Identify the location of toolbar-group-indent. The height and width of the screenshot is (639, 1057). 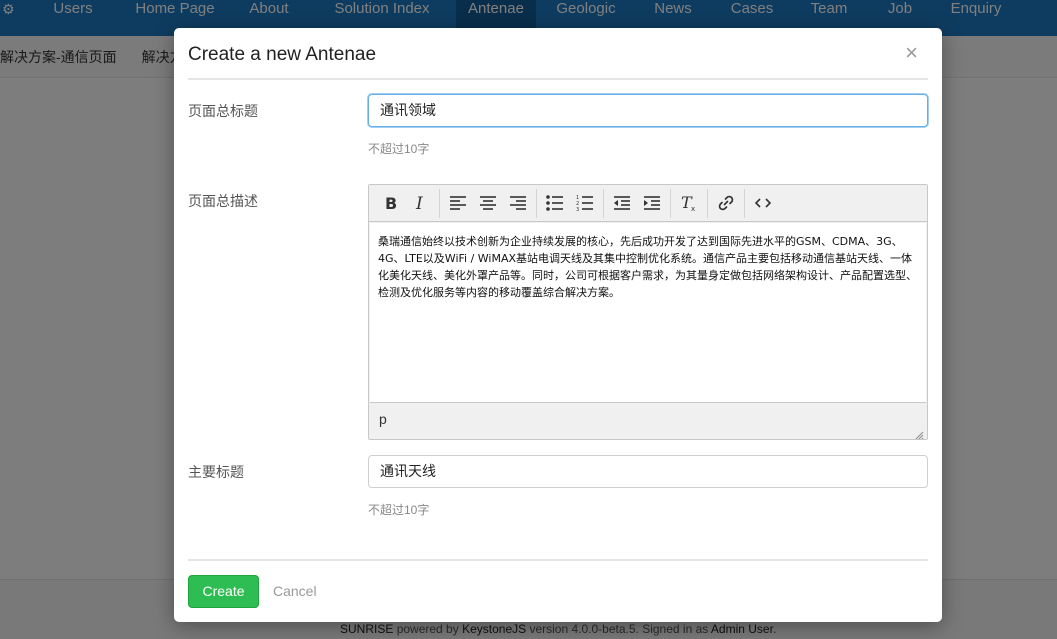
(637, 203).